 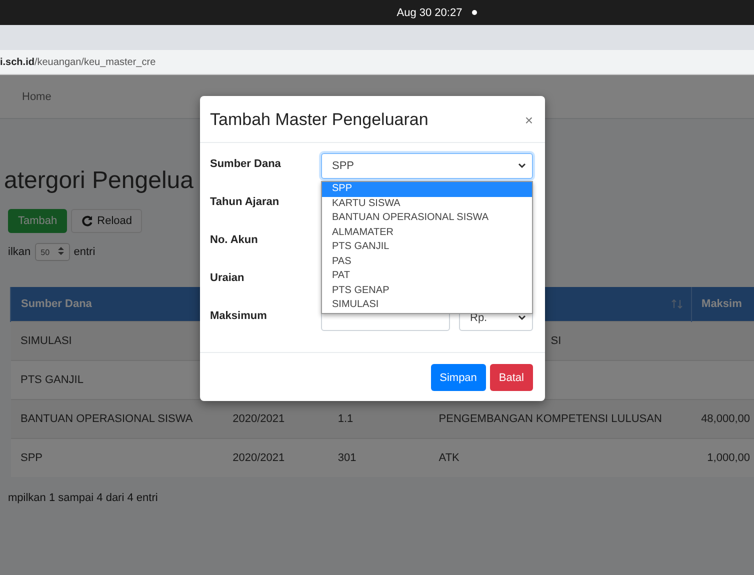 I want to click on field-label: No. Akun, so click(x=234, y=240).